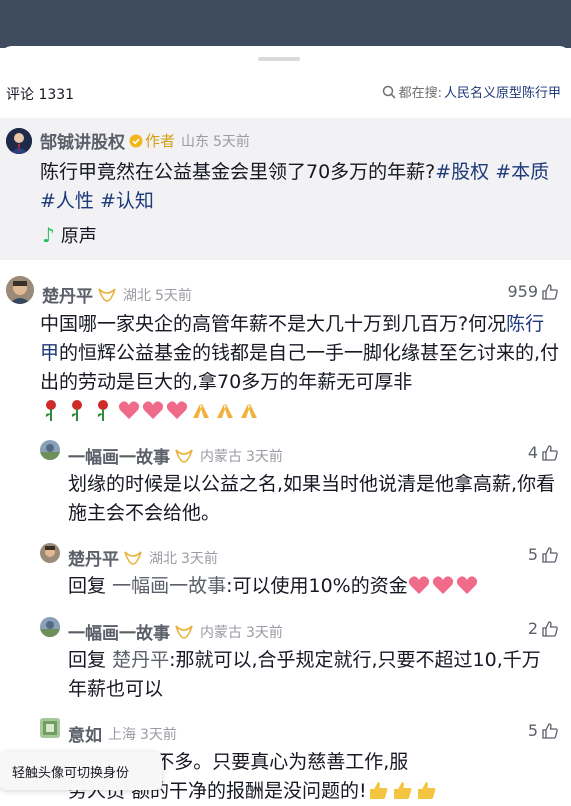 This screenshot has width=571, height=806. Describe the element at coordinates (532, 628) in the screenshot. I see `like-count: 2` at that location.